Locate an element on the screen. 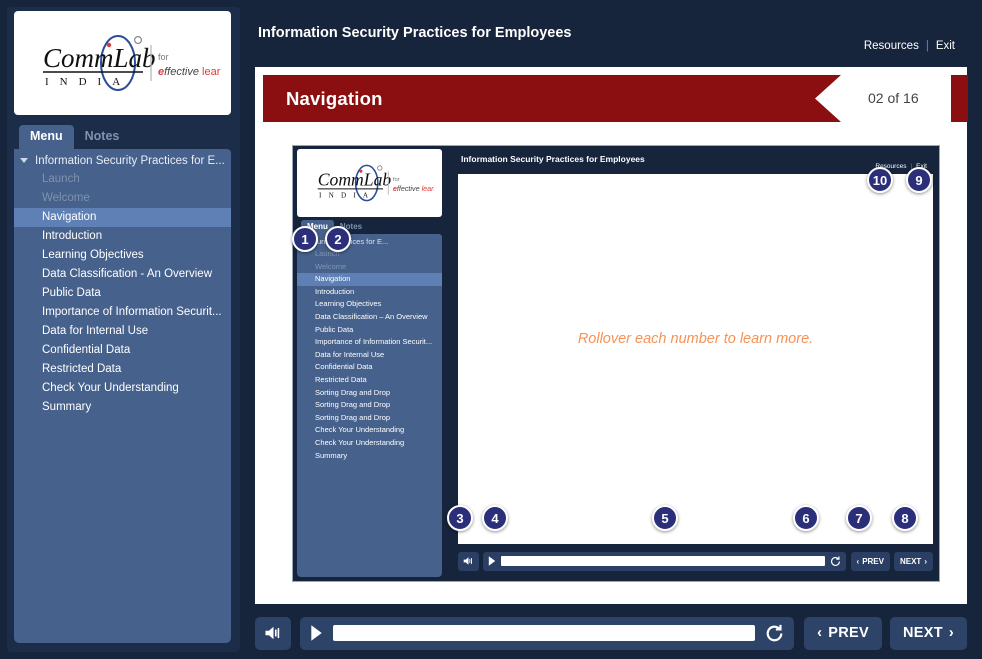 This screenshot has width=982, height=659. menu-item: Summary is located at coordinates (122, 407).